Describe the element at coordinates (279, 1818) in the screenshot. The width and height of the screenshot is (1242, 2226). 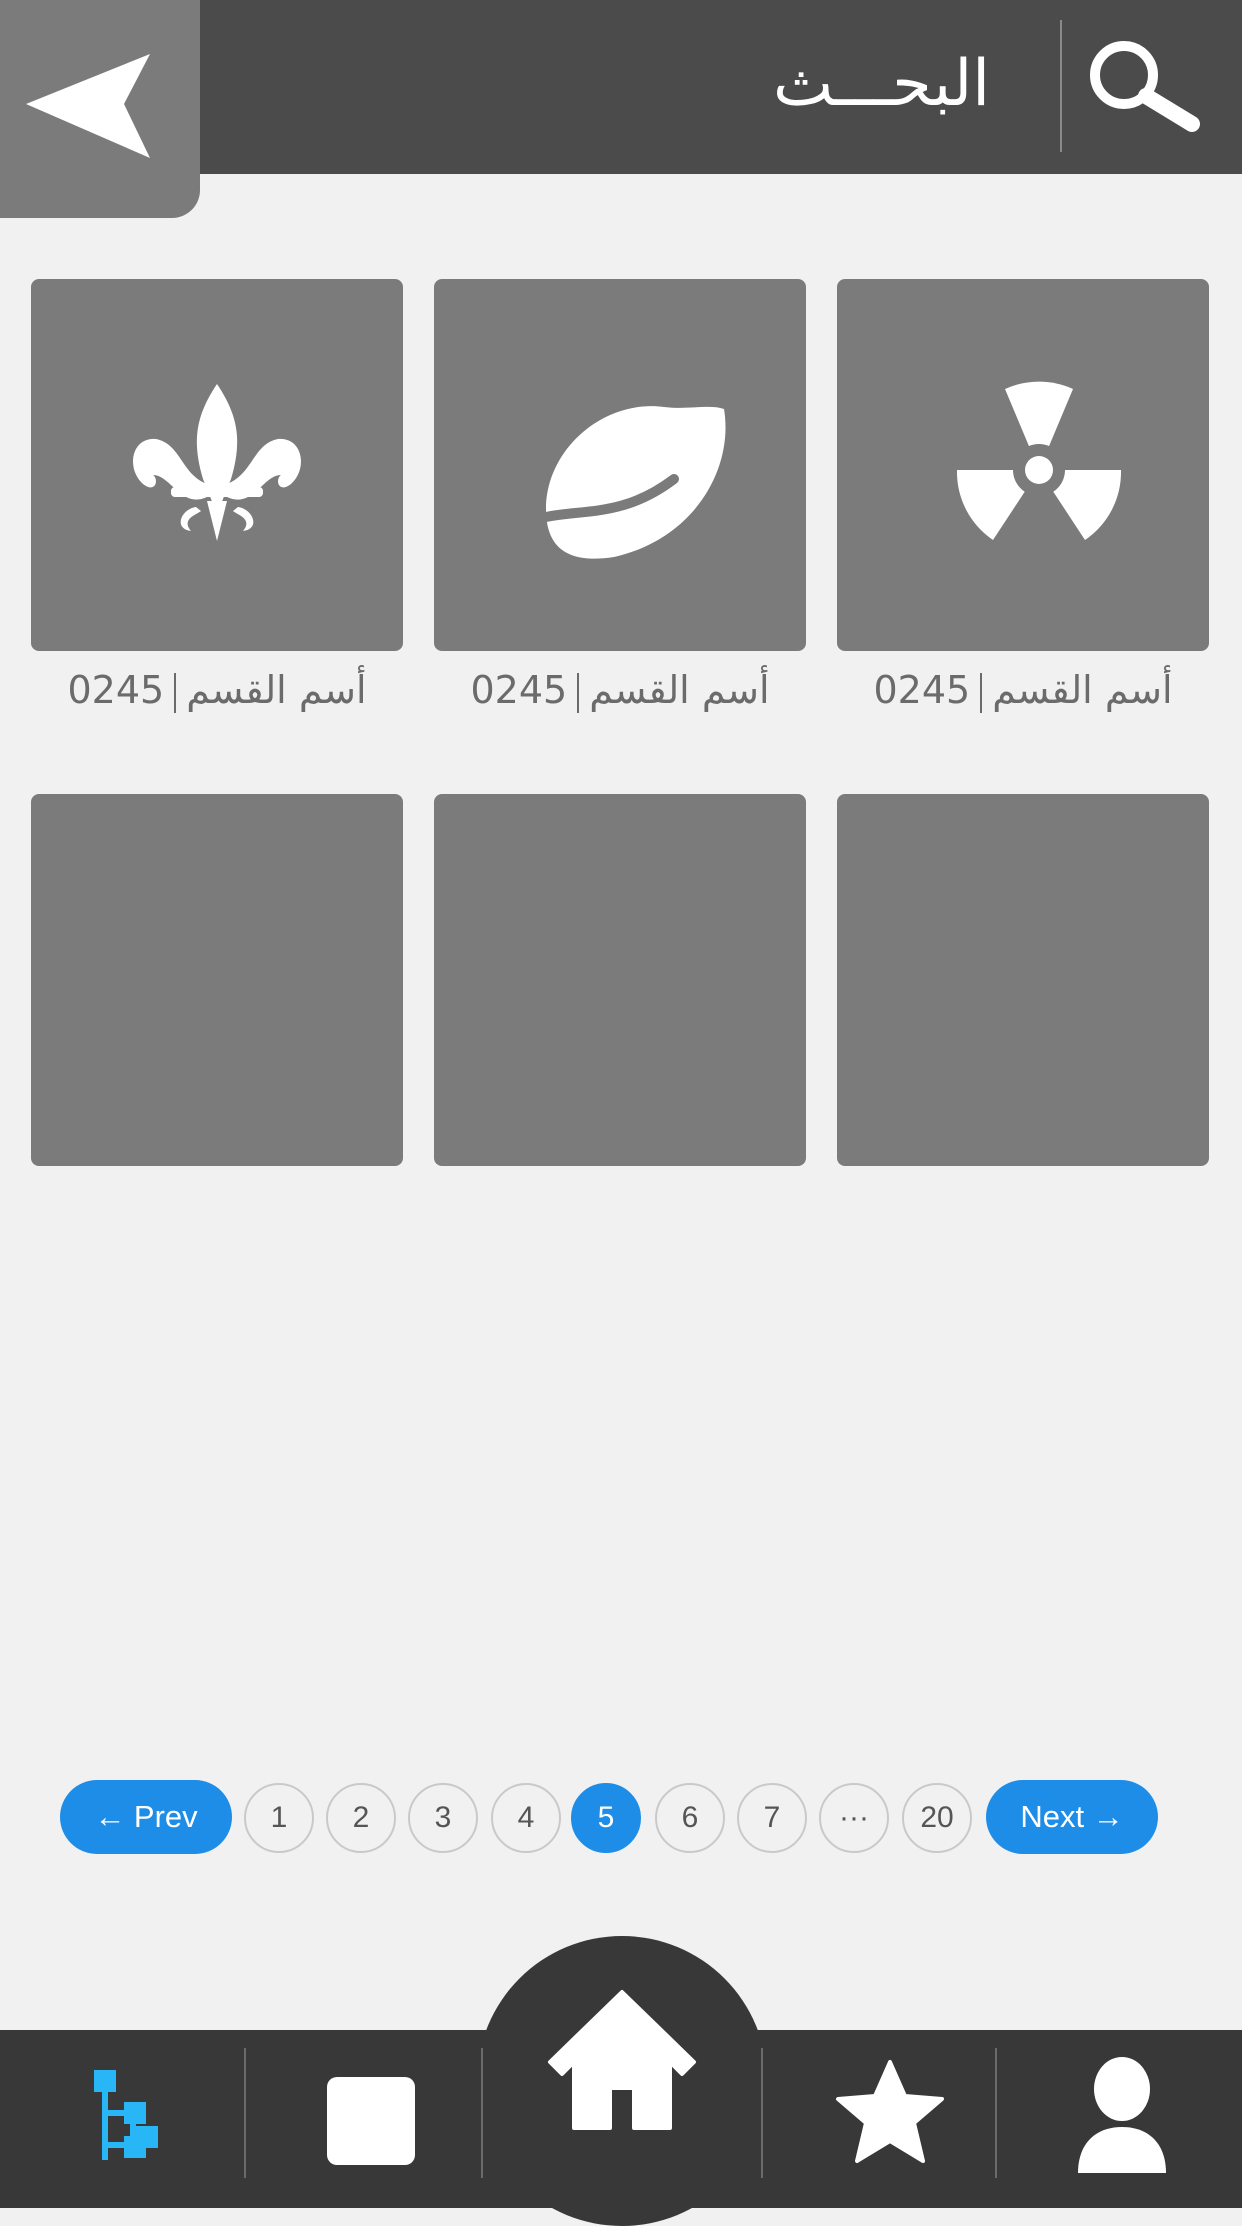
I see `page-1-button: 1` at that location.